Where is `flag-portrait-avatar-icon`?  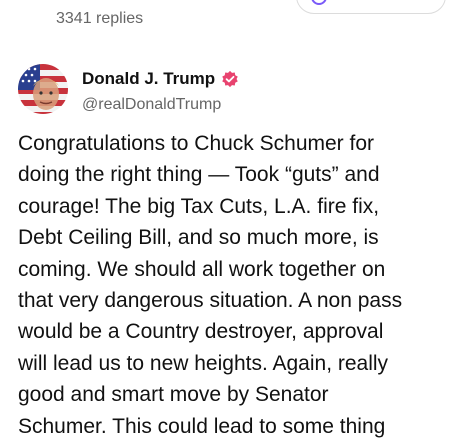 flag-portrait-avatar-icon is located at coordinates (43, 89).